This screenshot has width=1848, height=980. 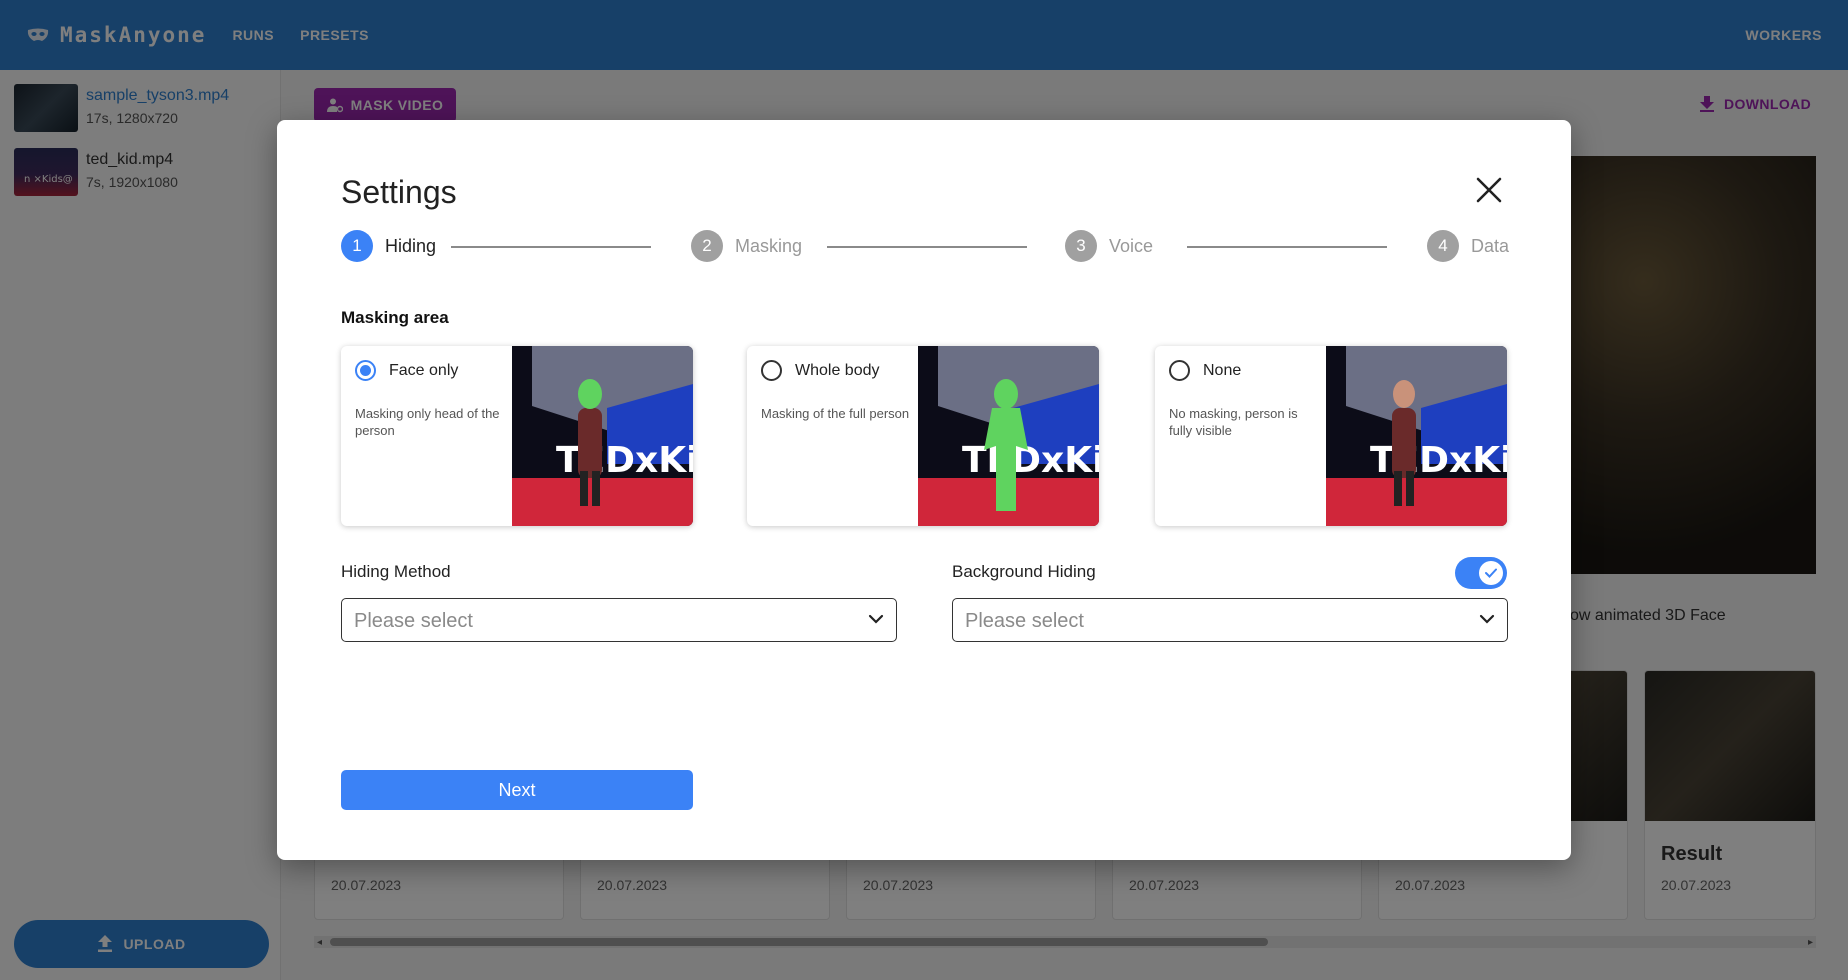 I want to click on option-description: Masking of the full person, so click(x=835, y=413).